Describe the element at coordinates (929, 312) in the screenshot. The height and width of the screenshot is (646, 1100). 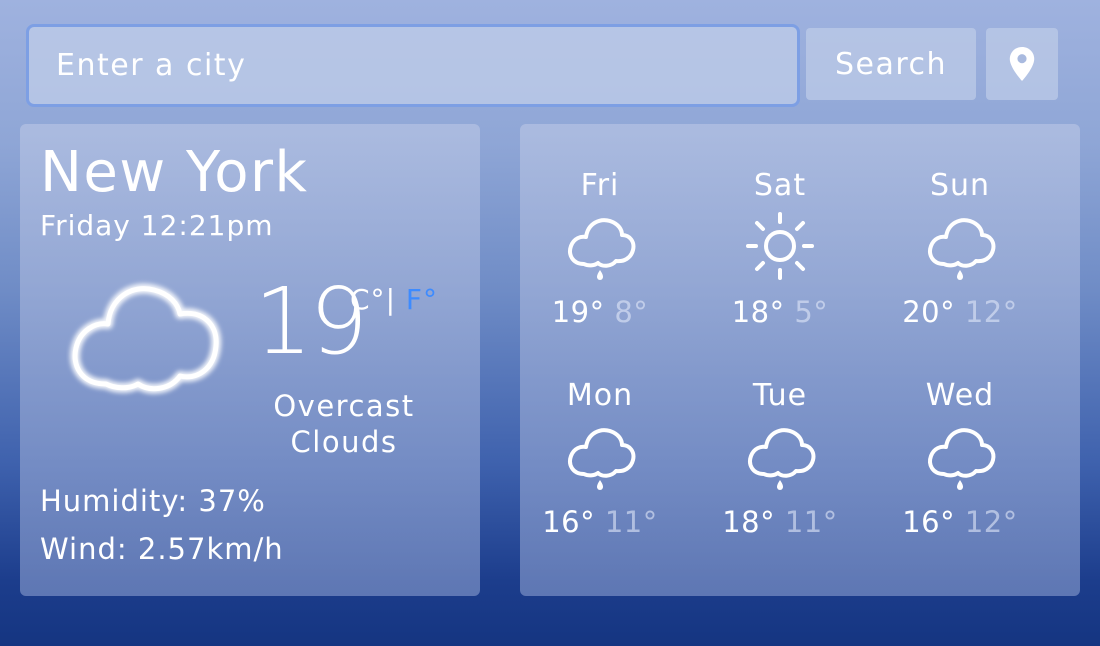
I see `forecast-high: 20°` at that location.